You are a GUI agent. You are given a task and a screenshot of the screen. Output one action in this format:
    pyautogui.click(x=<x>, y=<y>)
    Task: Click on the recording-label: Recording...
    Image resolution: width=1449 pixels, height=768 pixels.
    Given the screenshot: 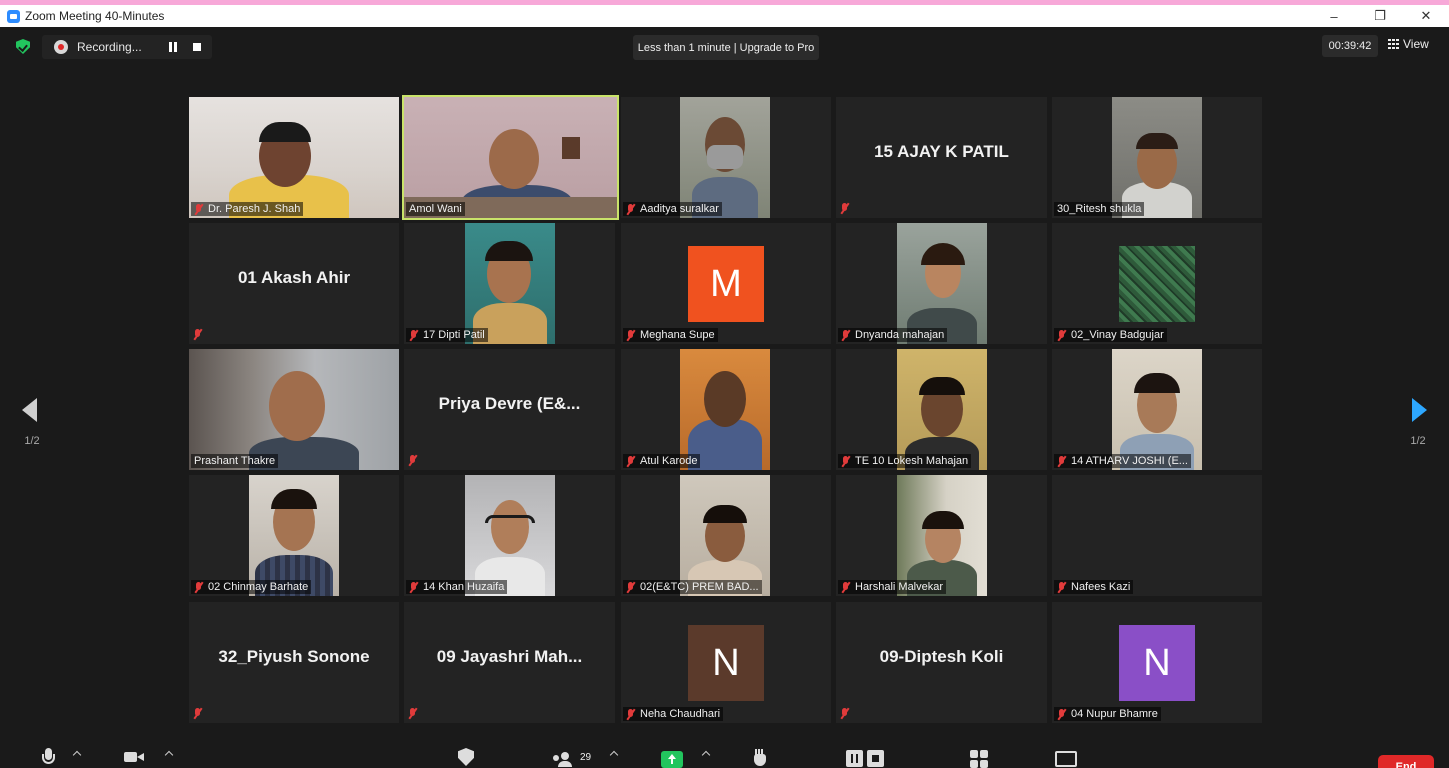 What is the action you would take?
    pyautogui.click(x=109, y=47)
    